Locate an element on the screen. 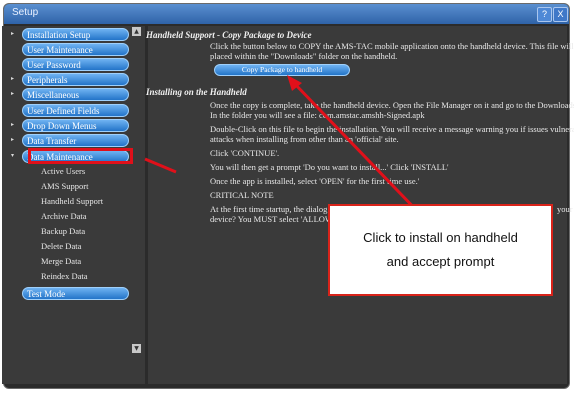  menu-user-maintenance: User Maintenance is located at coordinates (75, 49).